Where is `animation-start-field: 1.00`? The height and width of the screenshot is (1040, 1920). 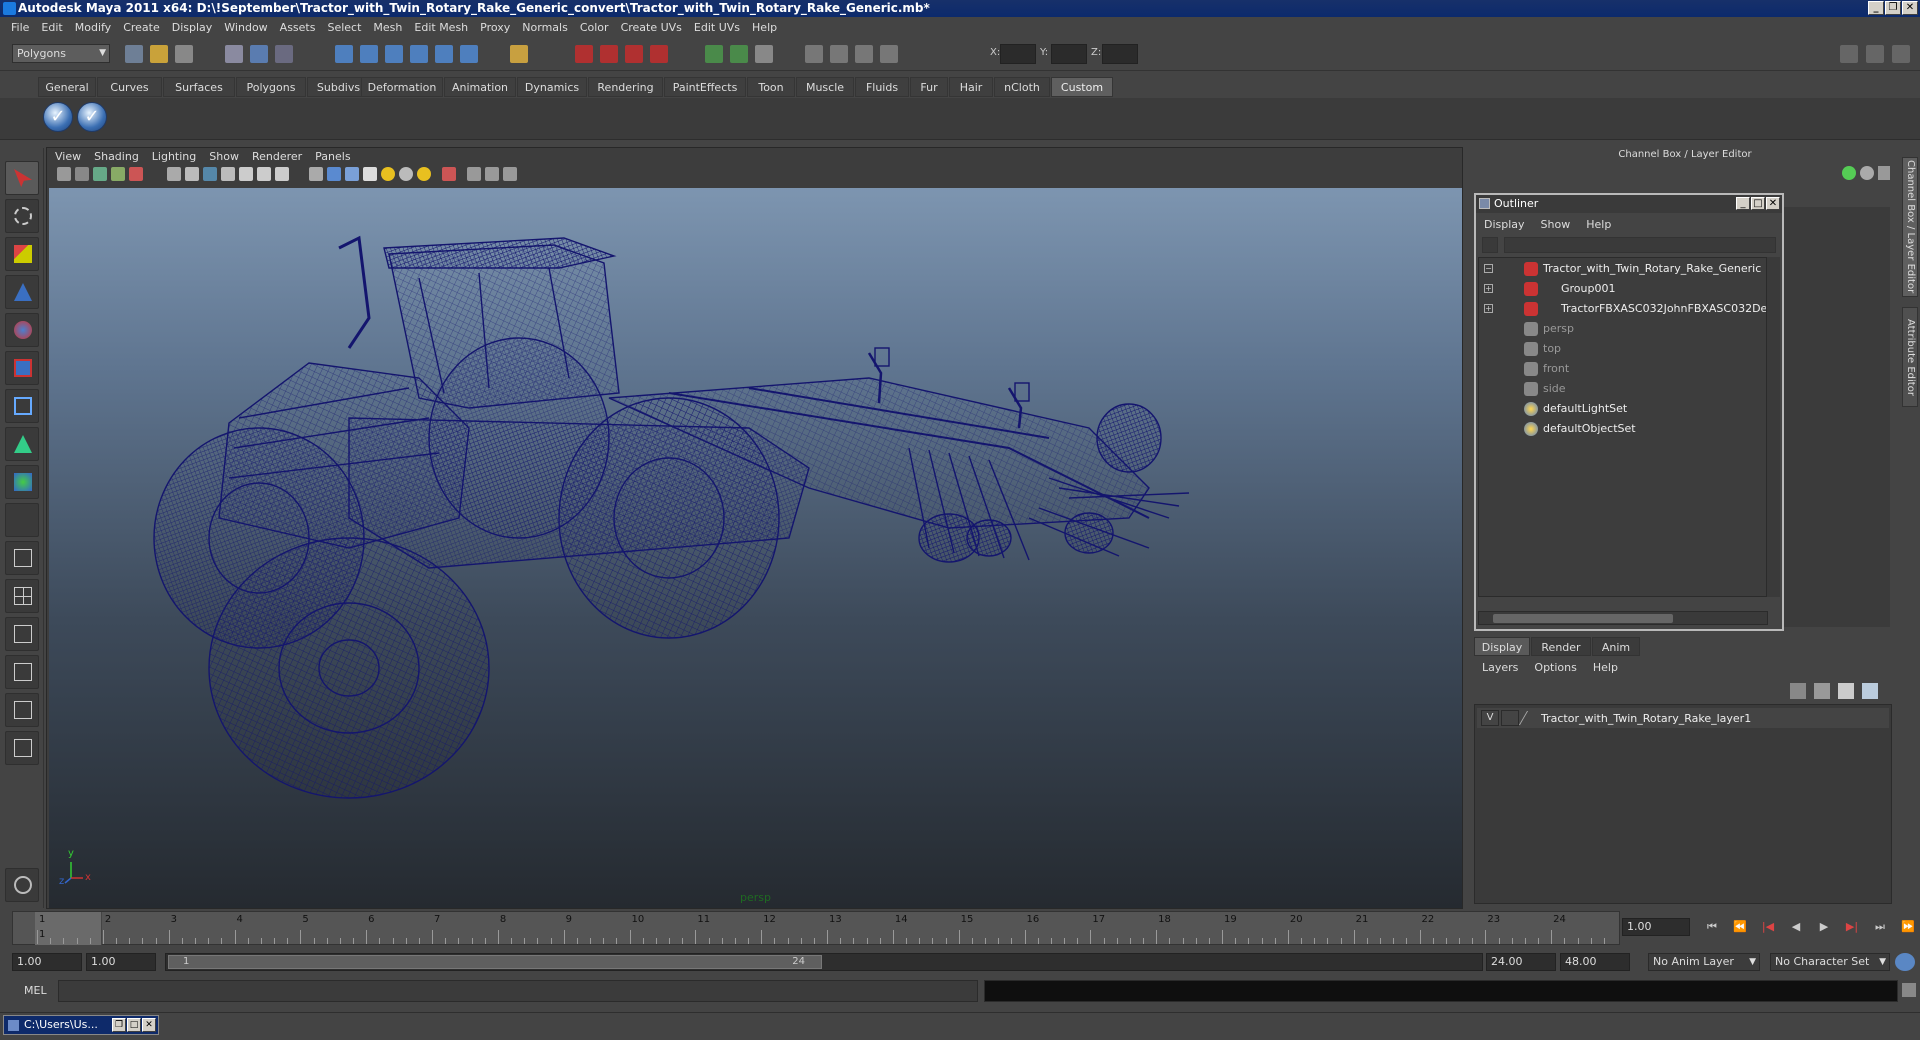 animation-start-field: 1.00 is located at coordinates (47, 962).